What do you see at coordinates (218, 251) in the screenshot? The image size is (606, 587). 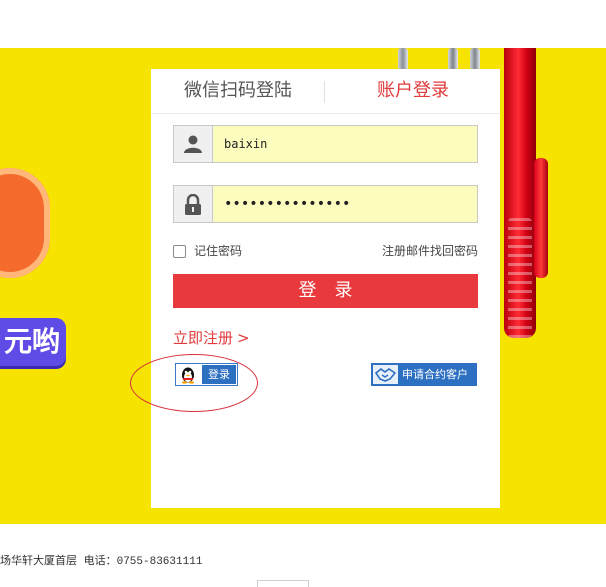 I see `remember-label: 记住密码` at bounding box center [218, 251].